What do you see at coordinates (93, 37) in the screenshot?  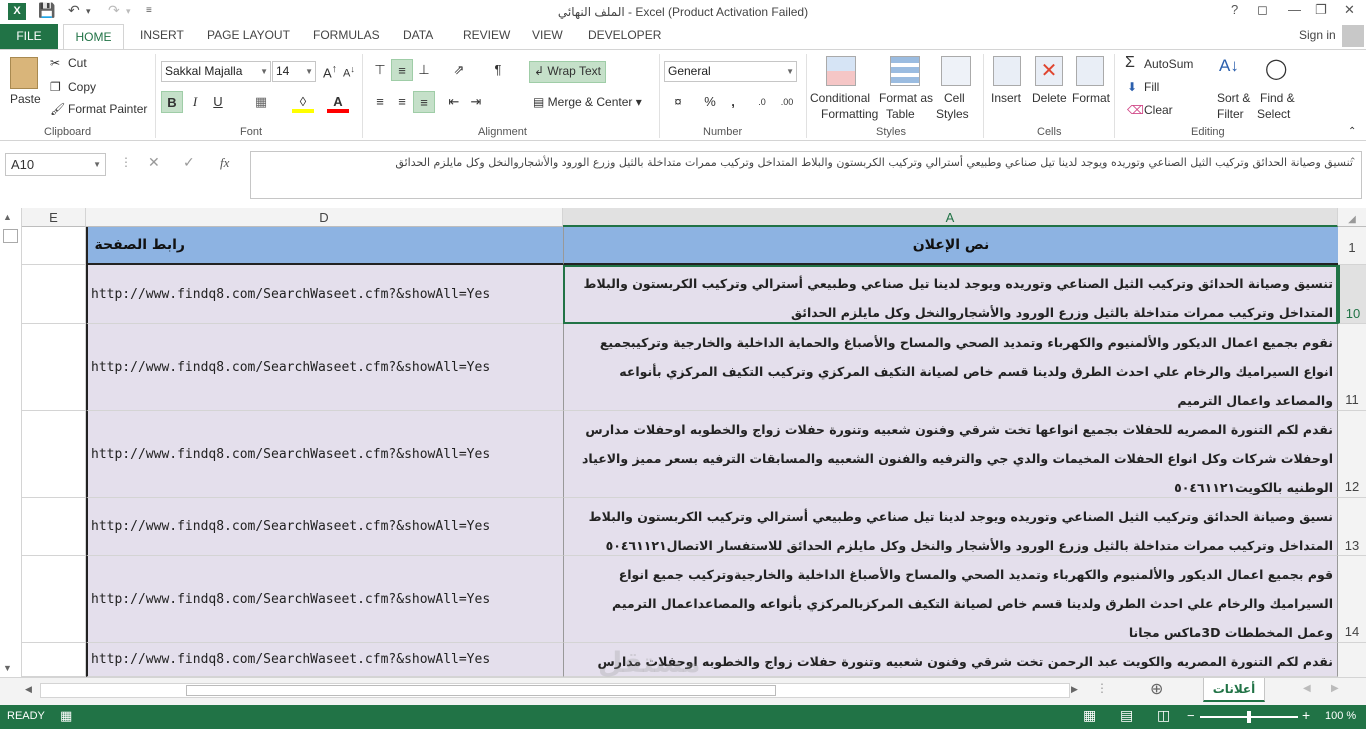 I see `tab-home: HOME` at bounding box center [93, 37].